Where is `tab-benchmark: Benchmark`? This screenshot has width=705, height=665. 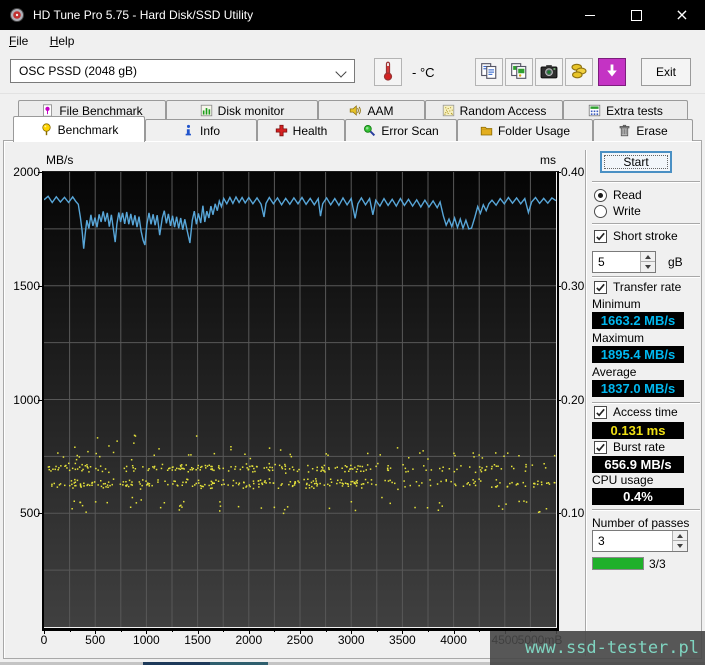 tab-benchmark: Benchmark is located at coordinates (79, 129).